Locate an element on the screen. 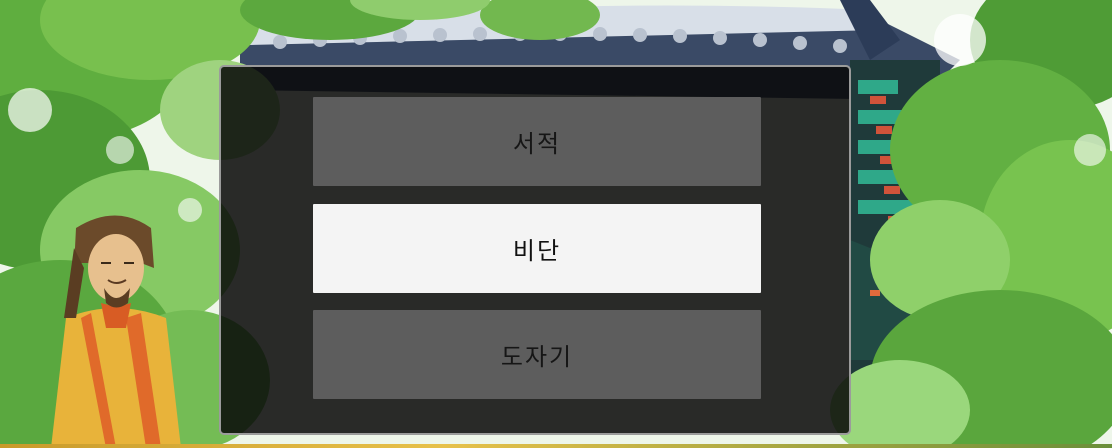 The height and width of the screenshot is (448, 1112). scholar-portrait-icon is located at coordinates (116, 331).